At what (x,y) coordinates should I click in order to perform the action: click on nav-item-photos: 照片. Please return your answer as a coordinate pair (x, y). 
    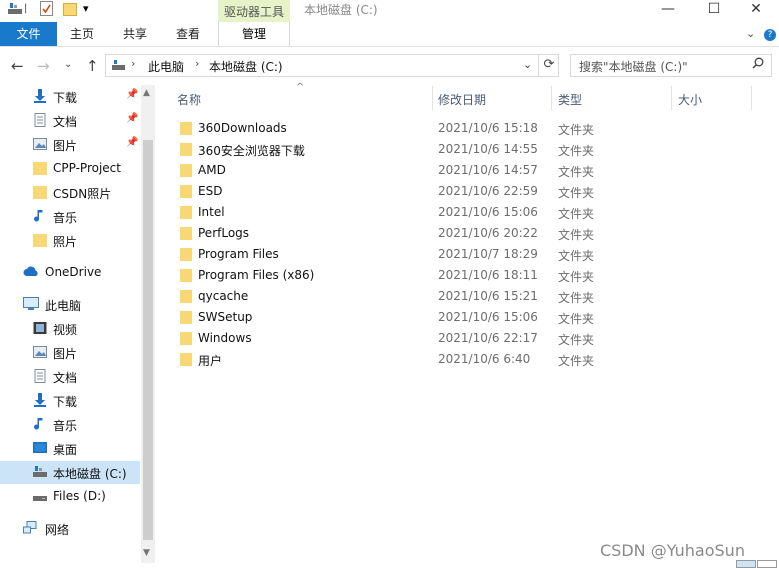
    Looking at the image, I should click on (70, 240).